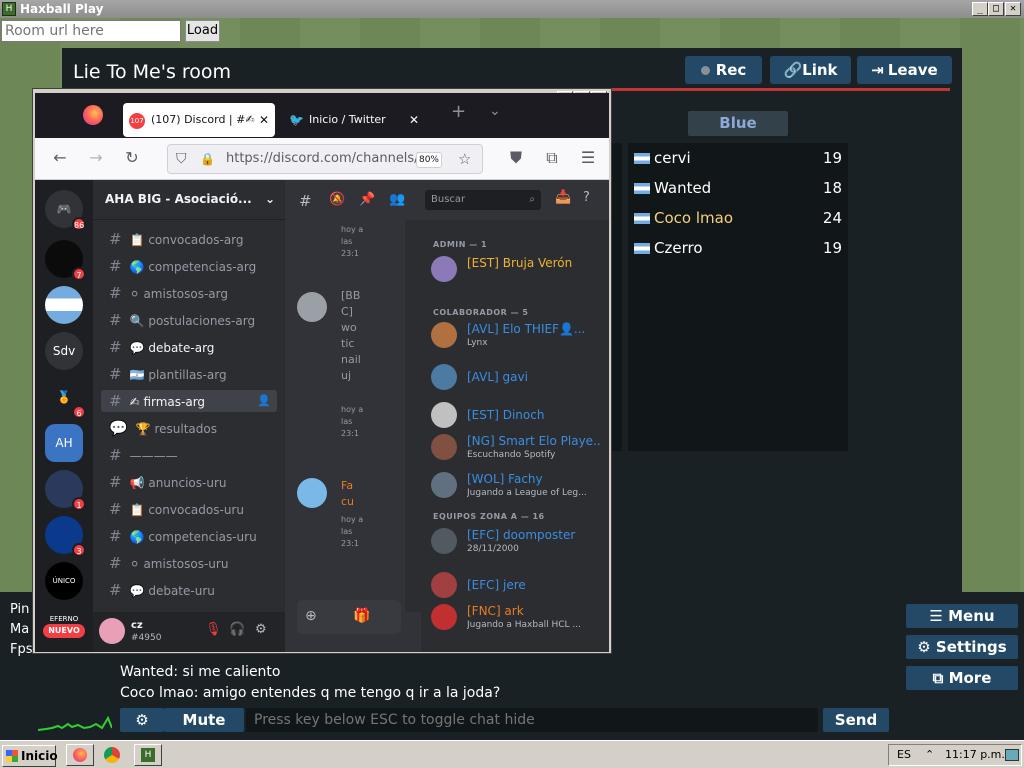 The image size is (1024, 768). I want to click on pin-icon: 📌, so click(367, 199).